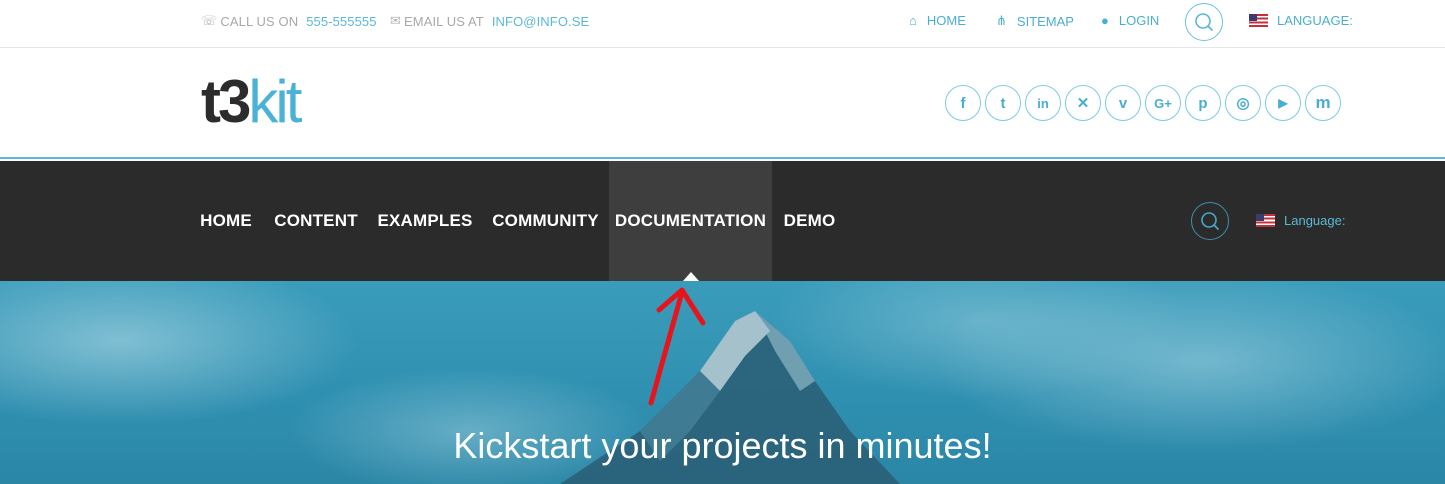 The width and height of the screenshot is (1445, 484). I want to click on top-link-label: LOGIN, so click(1139, 20).